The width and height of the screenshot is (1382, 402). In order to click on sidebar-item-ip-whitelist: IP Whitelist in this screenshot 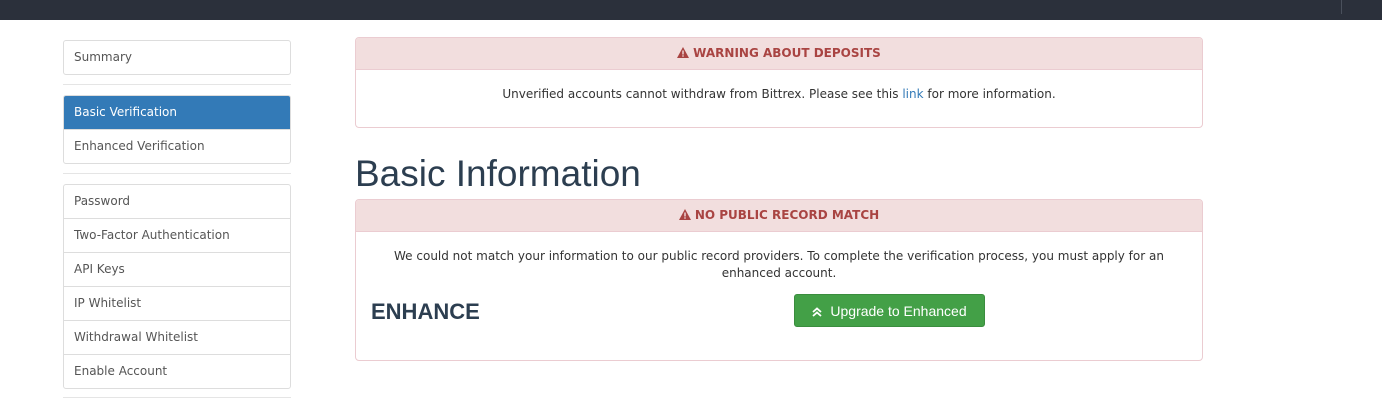, I will do `click(177, 303)`.